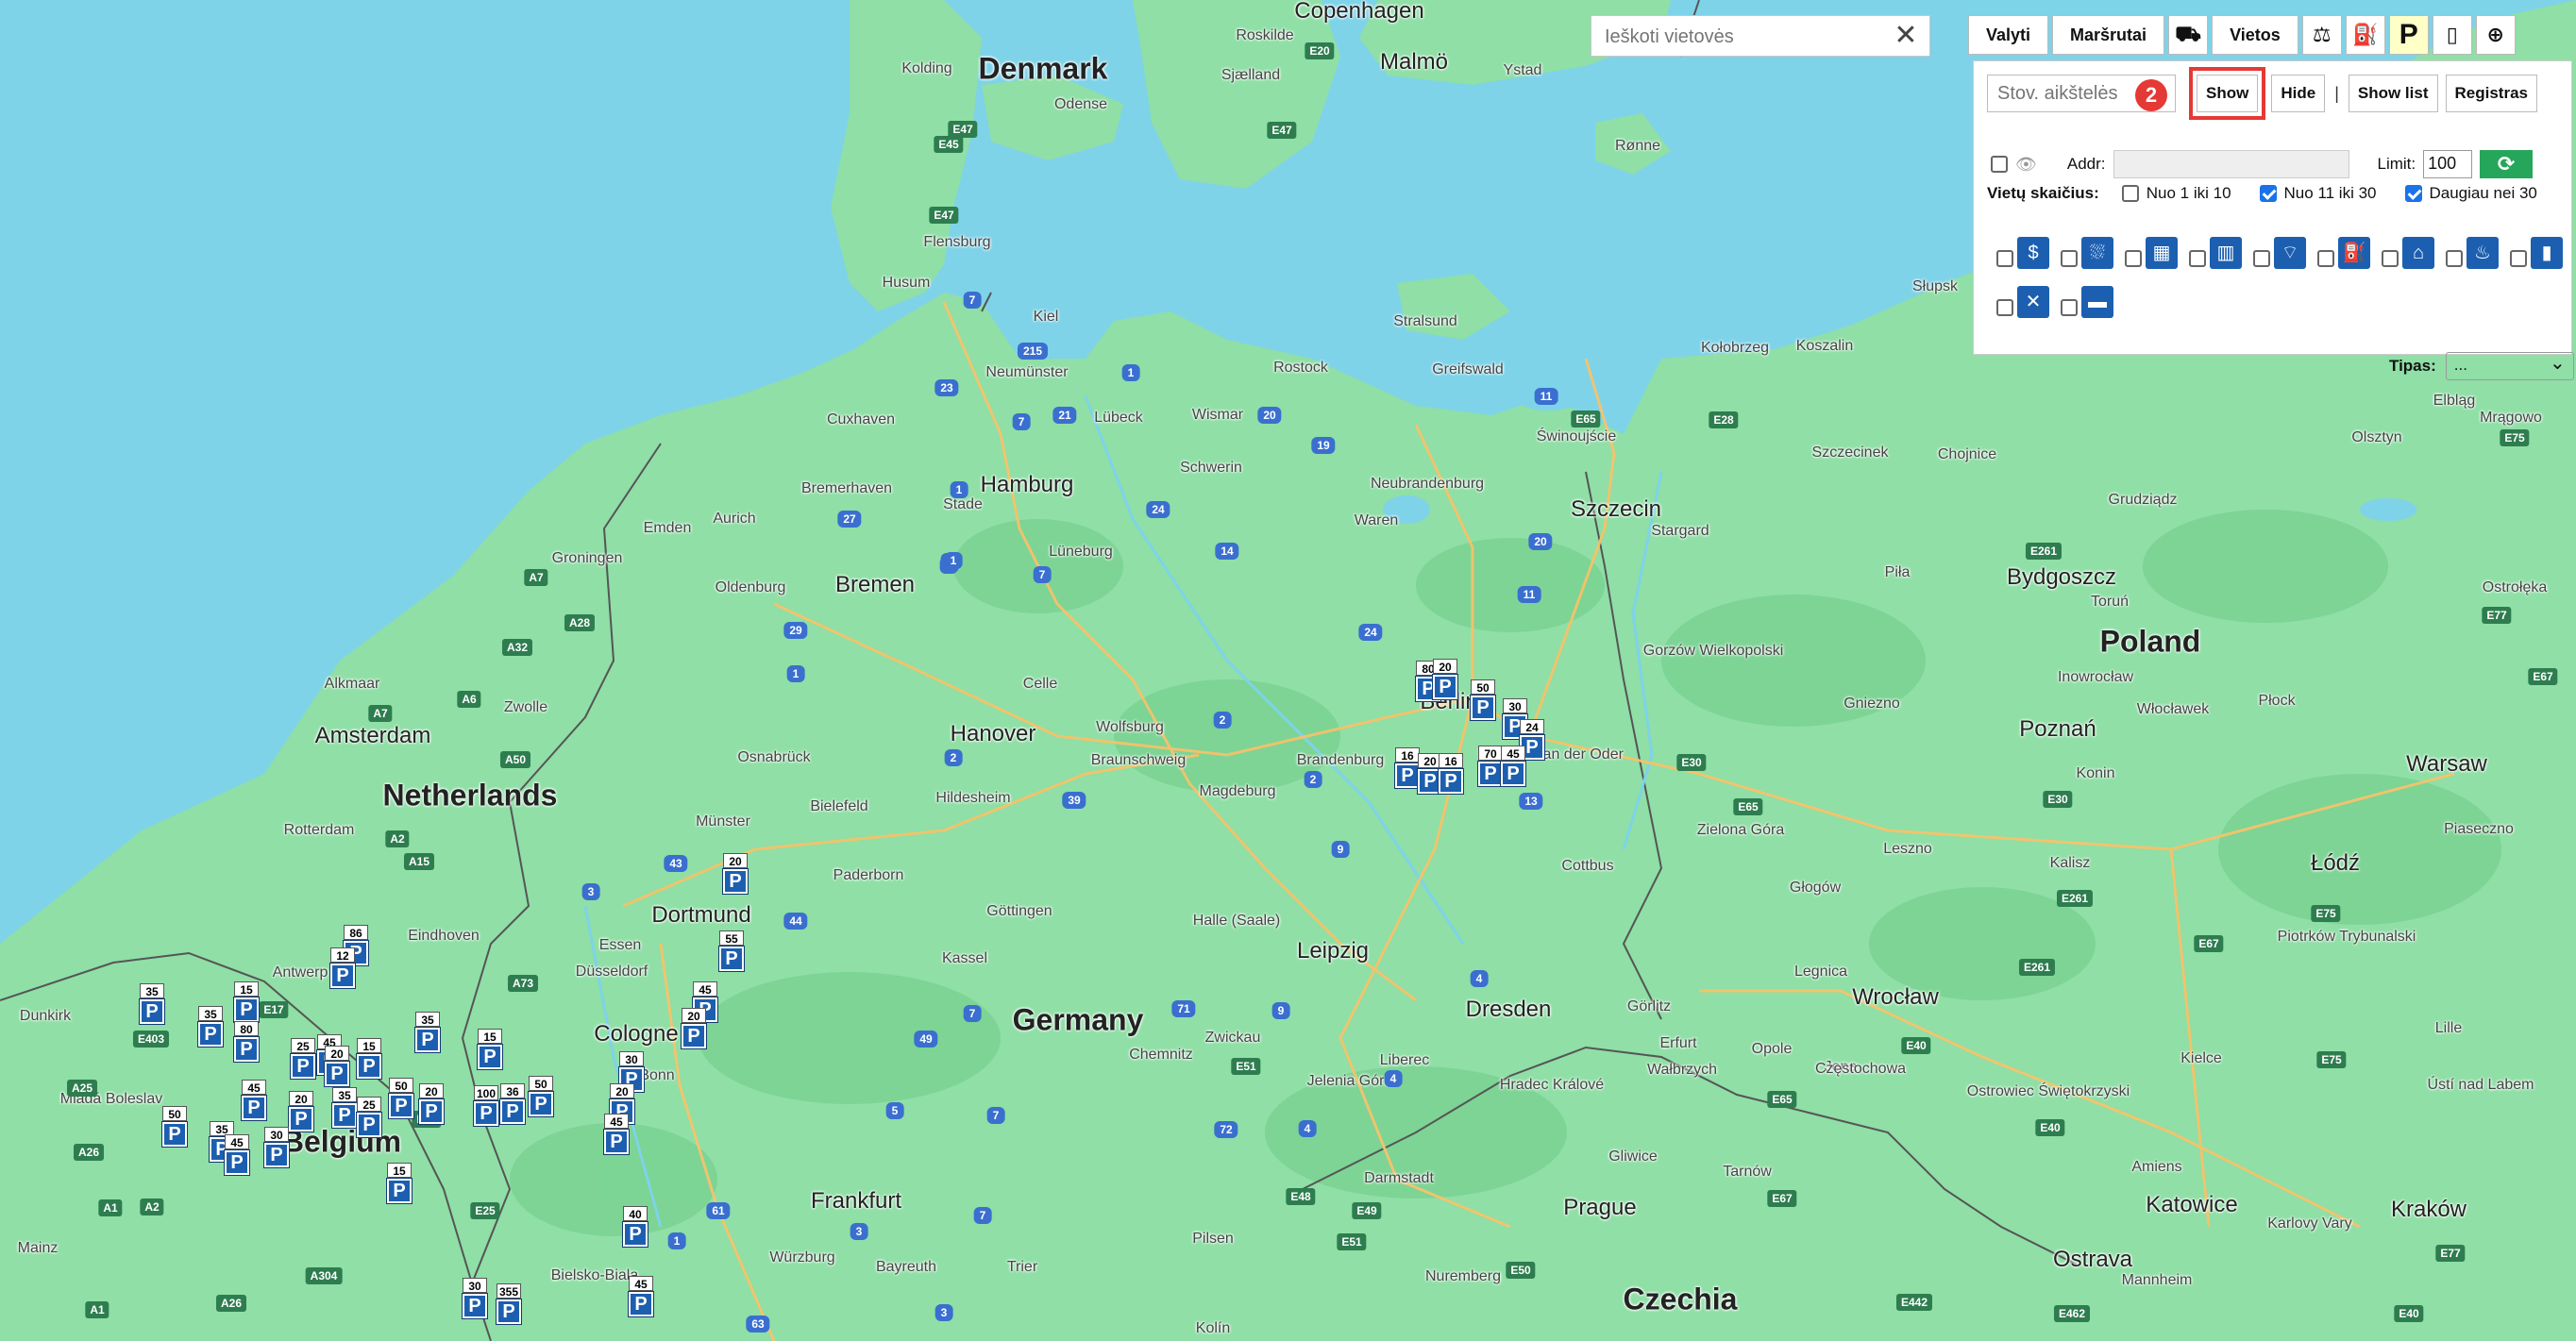 This screenshot has width=2576, height=1341. I want to click on parking-marker: 355 P, so click(509, 1305).